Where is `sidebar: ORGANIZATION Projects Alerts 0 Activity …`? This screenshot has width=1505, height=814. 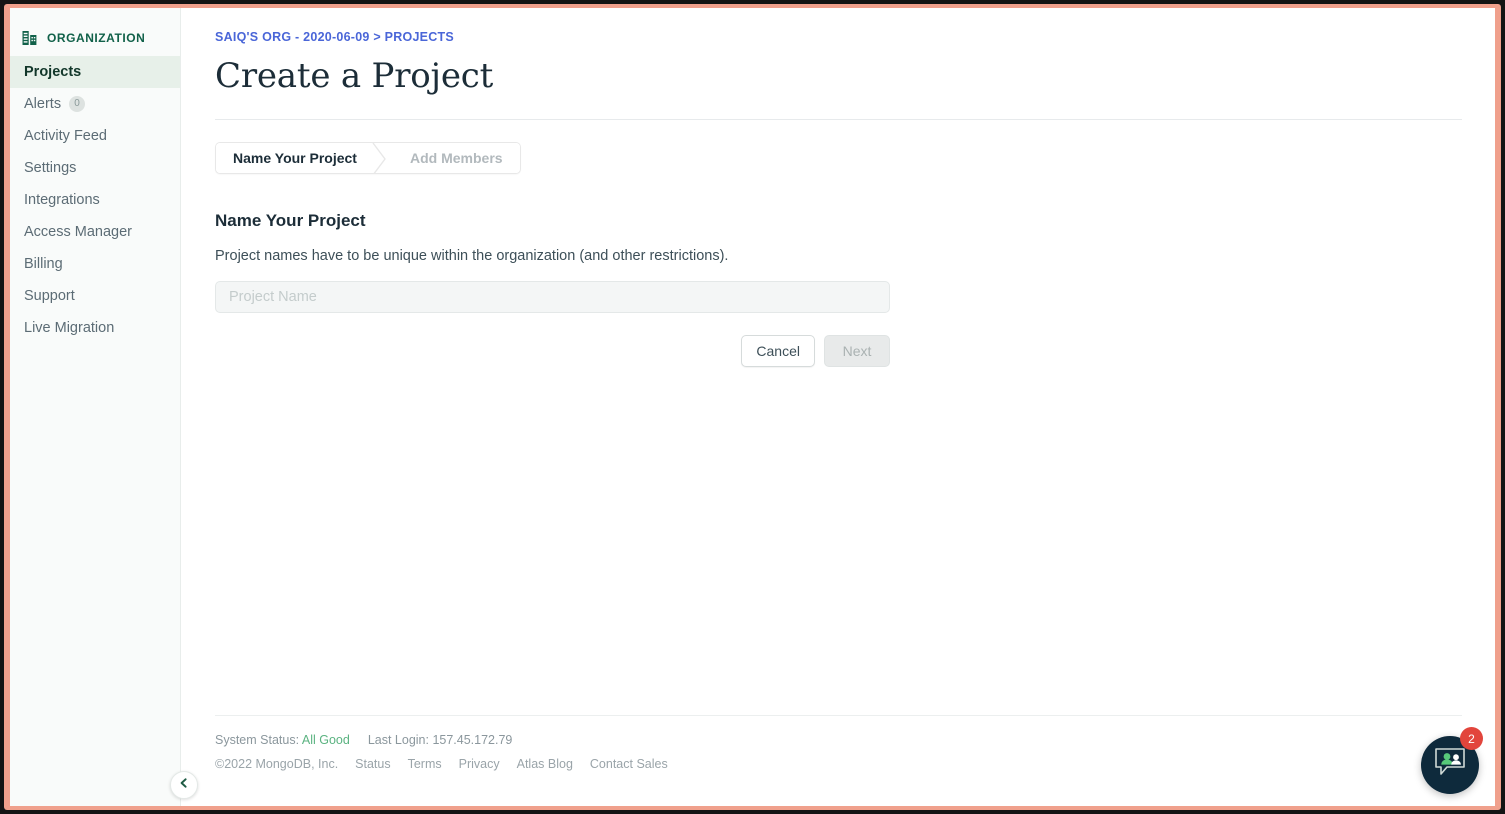 sidebar: ORGANIZATION Projects Alerts 0 Activity … is located at coordinates (95, 407).